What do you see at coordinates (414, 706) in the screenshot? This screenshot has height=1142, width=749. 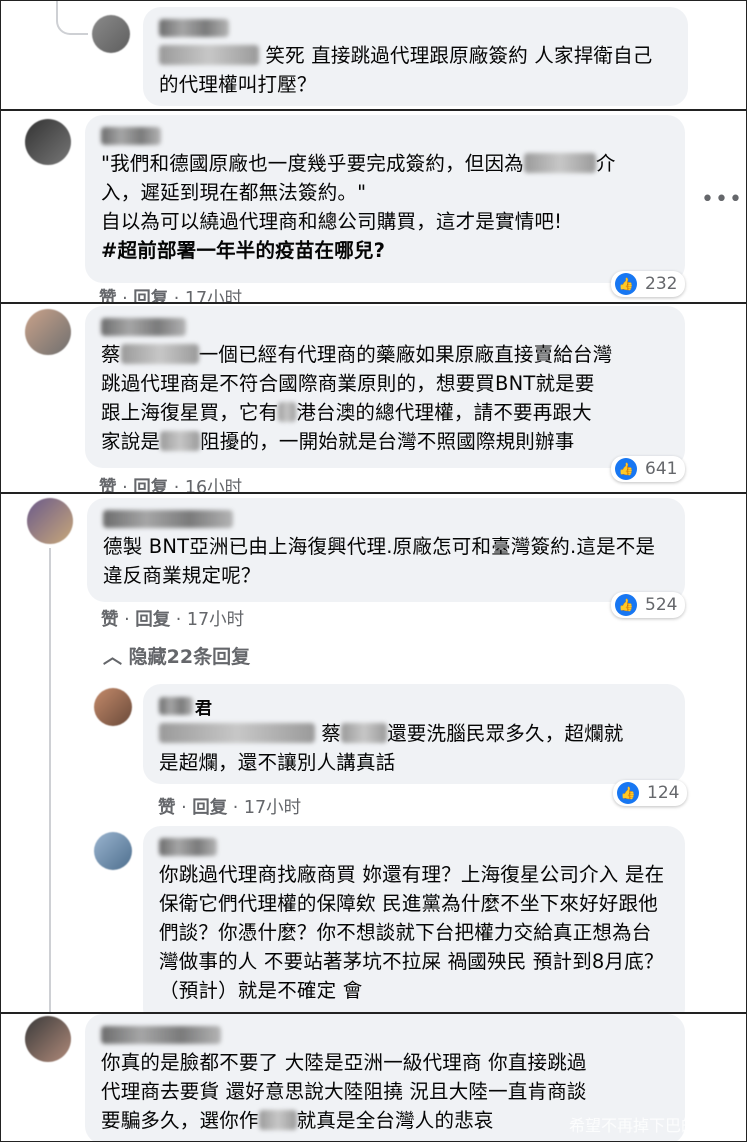 I see `commenter-name-row: 君` at bounding box center [414, 706].